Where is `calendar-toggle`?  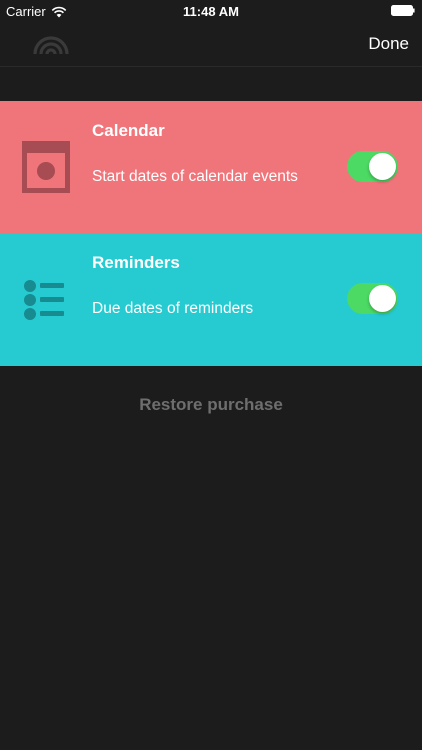 calendar-toggle is located at coordinates (372, 166).